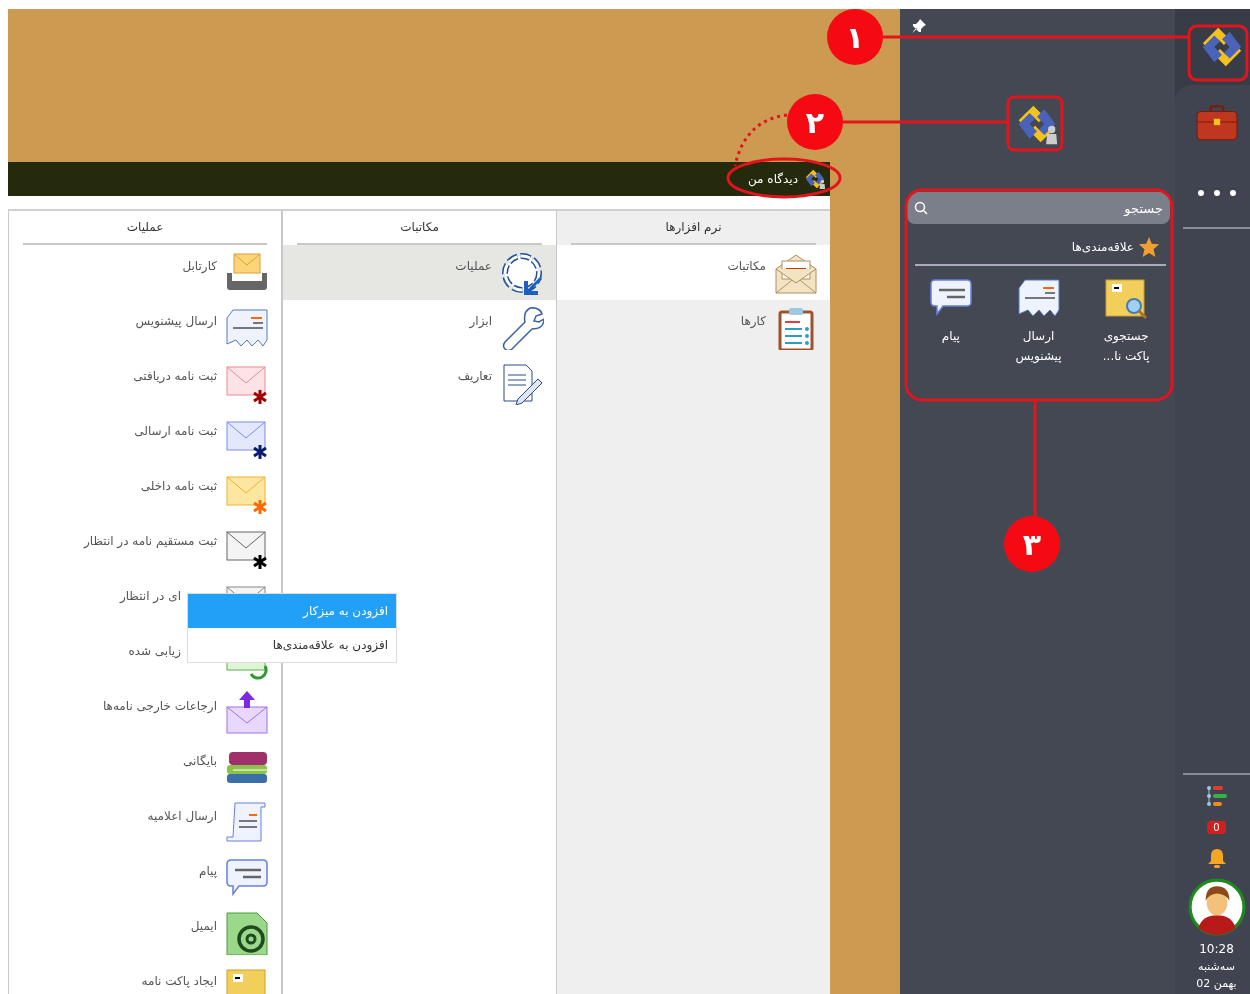 Image resolution: width=1250 pixels, height=994 pixels. What do you see at coordinates (1216, 983) in the screenshot?
I see `date-label: 02 بهمن` at bounding box center [1216, 983].